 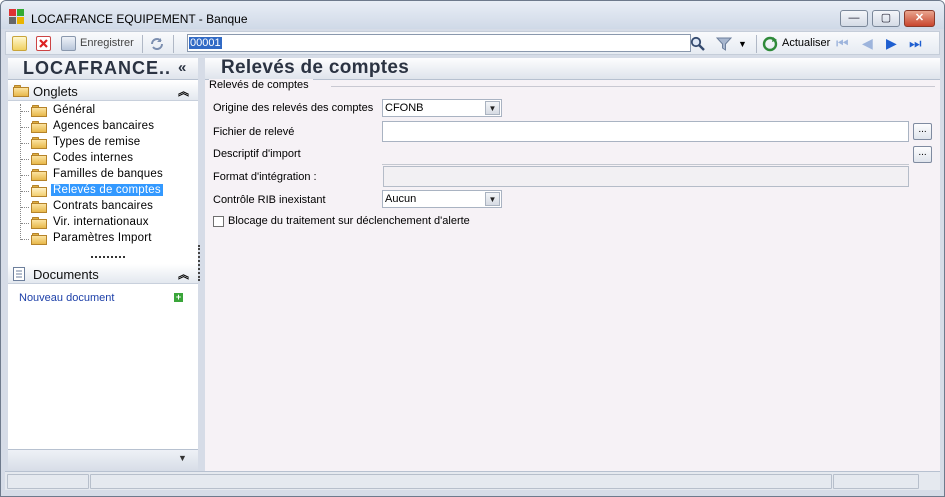 What do you see at coordinates (66, 298) in the screenshot?
I see `new-document-link: Nouveau document` at bounding box center [66, 298].